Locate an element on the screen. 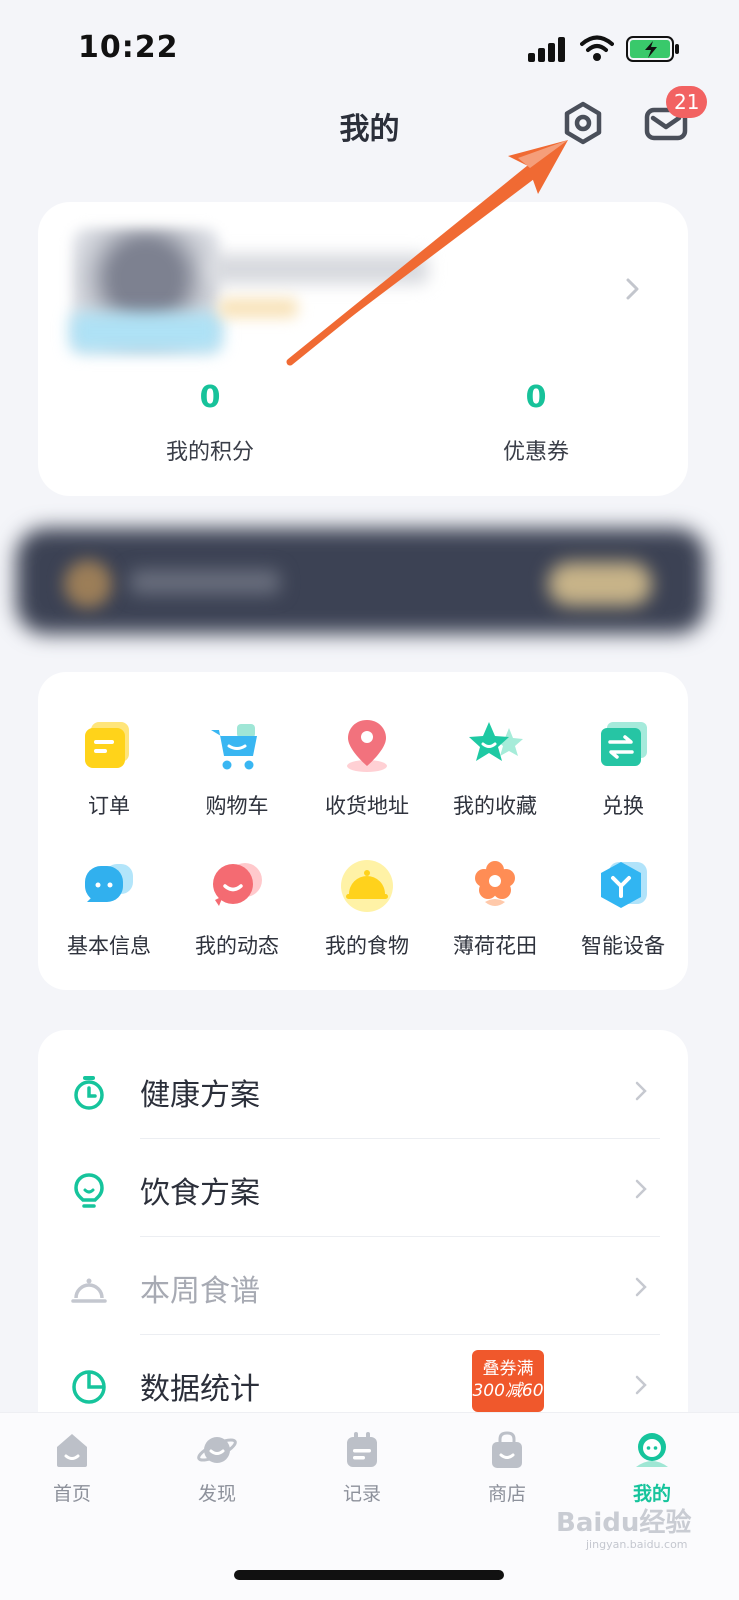 The height and width of the screenshot is (1600, 739). shopping-bag-icon is located at coordinates (507, 1449).